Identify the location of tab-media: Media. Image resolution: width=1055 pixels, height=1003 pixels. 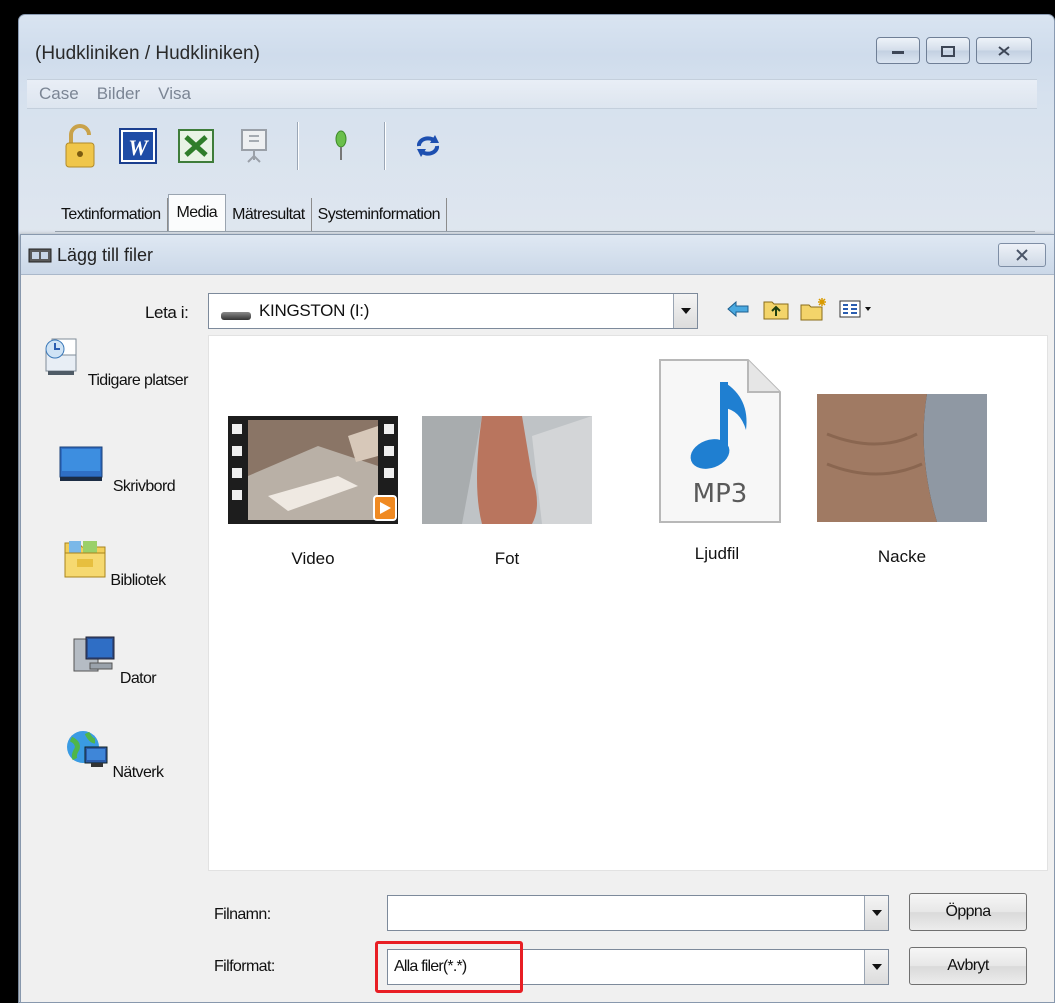
(197, 213).